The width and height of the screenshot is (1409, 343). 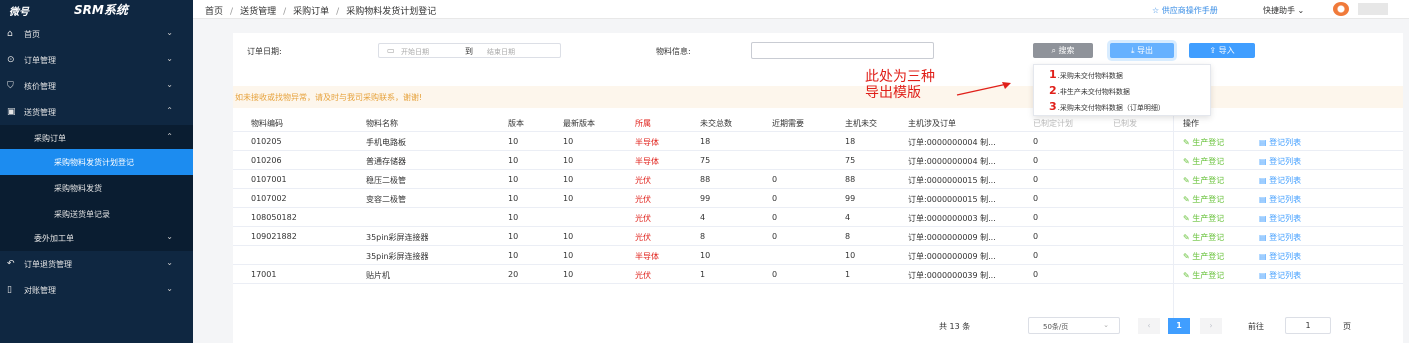 What do you see at coordinates (1208, 275) in the screenshot?
I see `production-register-label: 生产登记` at bounding box center [1208, 275].